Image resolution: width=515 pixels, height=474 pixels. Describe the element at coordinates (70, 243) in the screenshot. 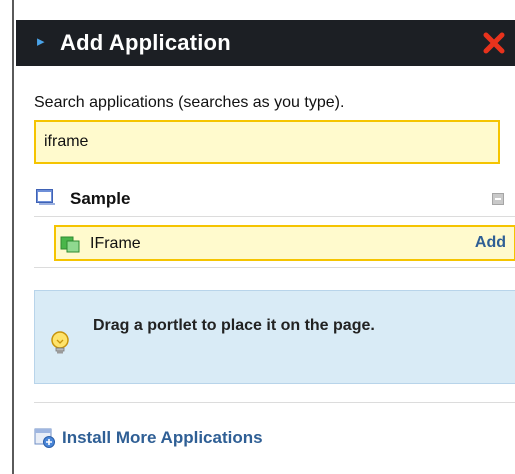

I see `portlet-icon` at that location.